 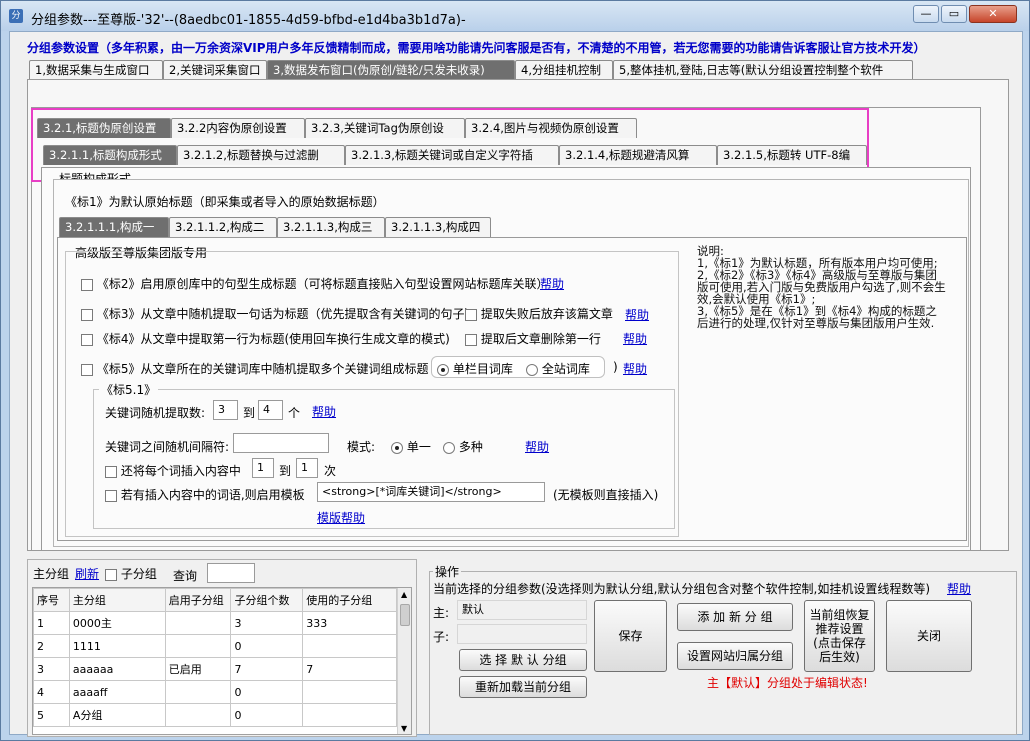 What do you see at coordinates (349, 600) in the screenshot?
I see `column-header: 使用的子分组` at bounding box center [349, 600].